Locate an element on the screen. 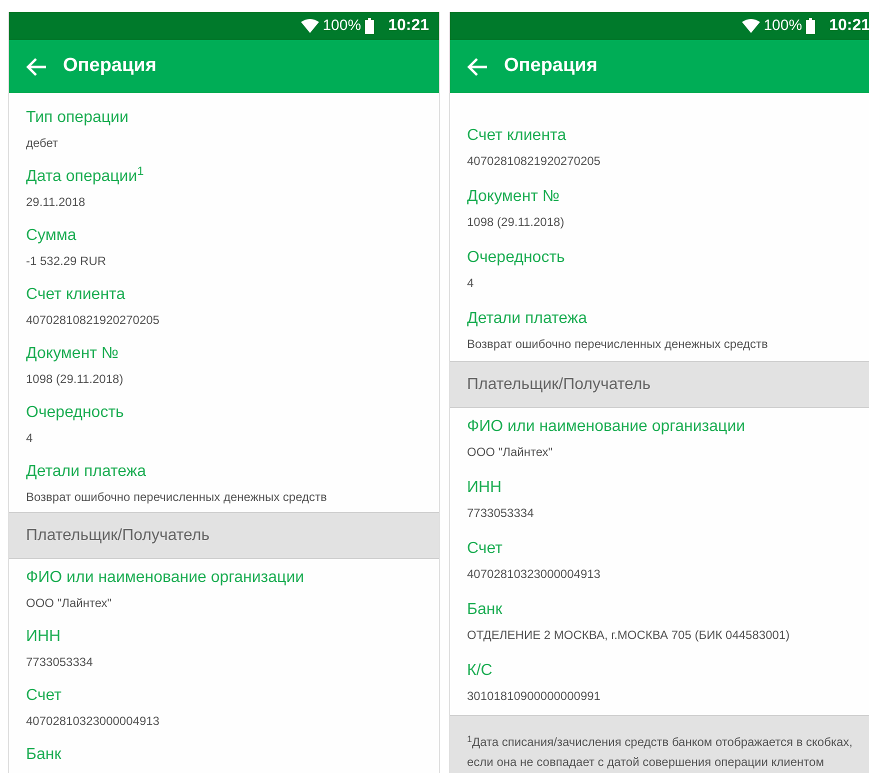  field-value: ОТДЕЛЕНИЕ 2 МОСКВА, г.МОСКВА 705 (БИК 044583001) is located at coordinates (629, 635).